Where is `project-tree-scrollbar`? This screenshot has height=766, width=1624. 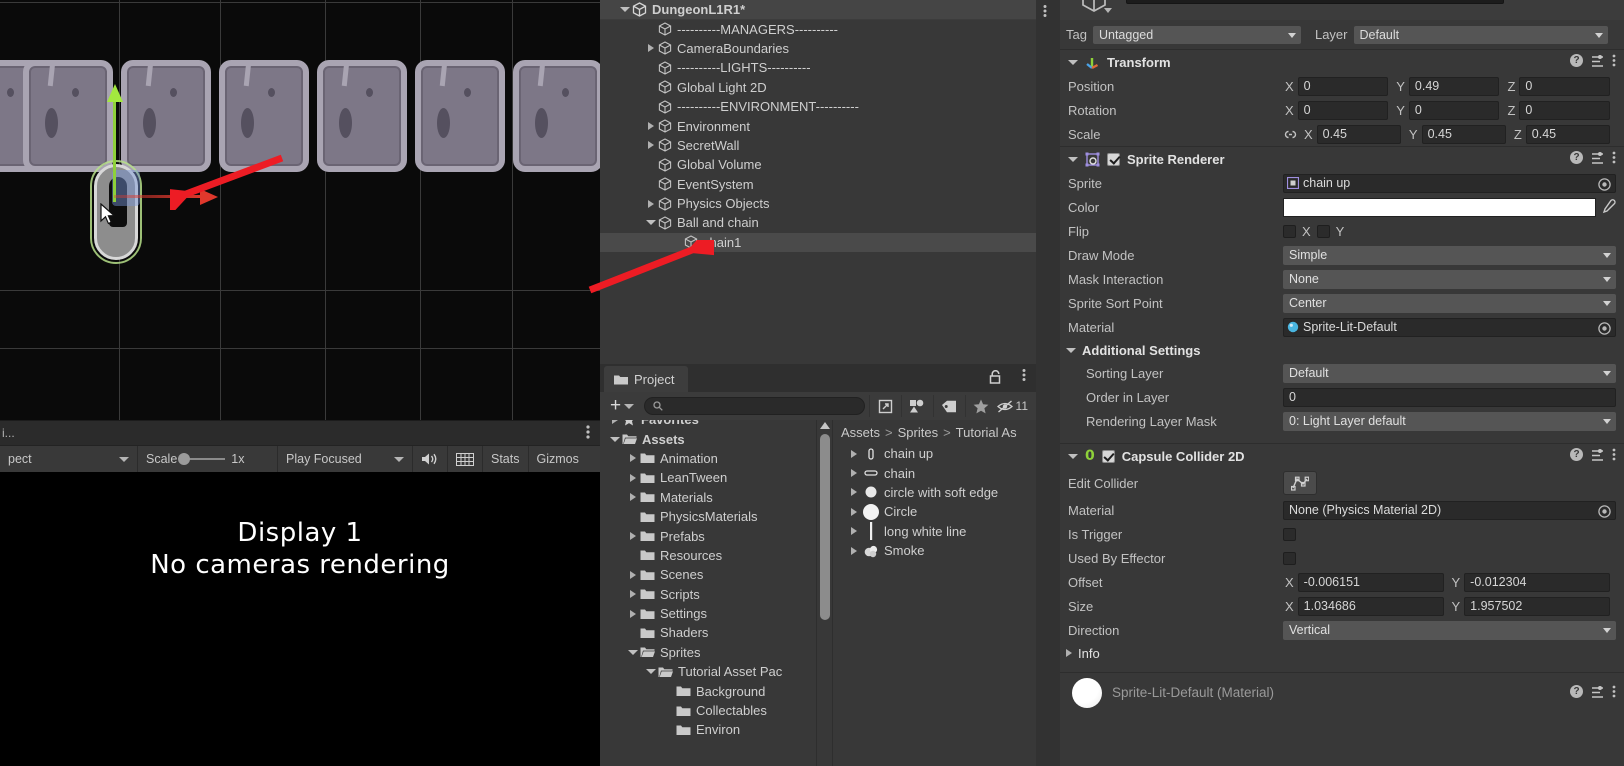
project-tree-scrollbar is located at coordinates (824, 593).